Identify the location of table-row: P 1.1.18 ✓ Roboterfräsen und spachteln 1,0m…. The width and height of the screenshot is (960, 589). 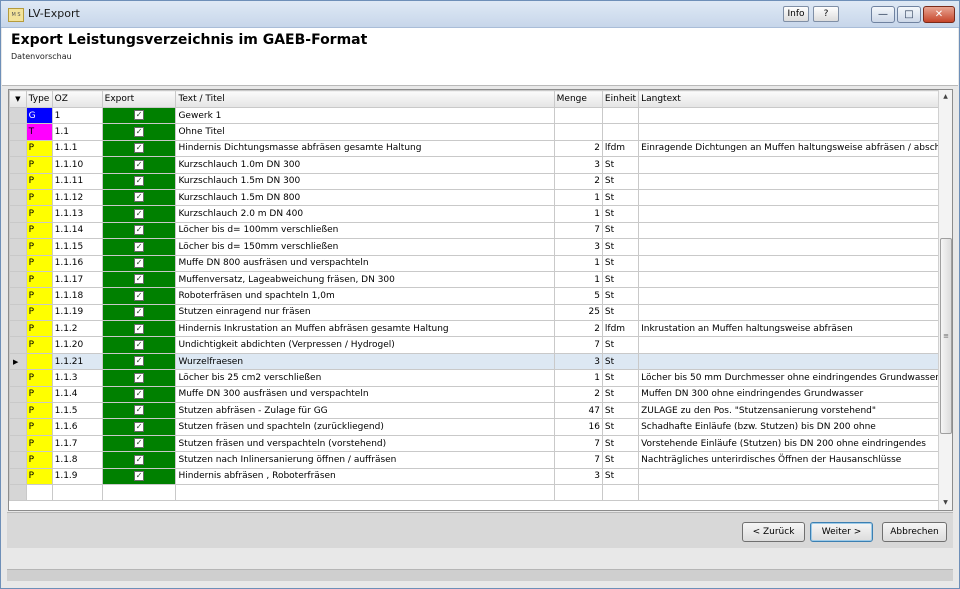
(480, 296).